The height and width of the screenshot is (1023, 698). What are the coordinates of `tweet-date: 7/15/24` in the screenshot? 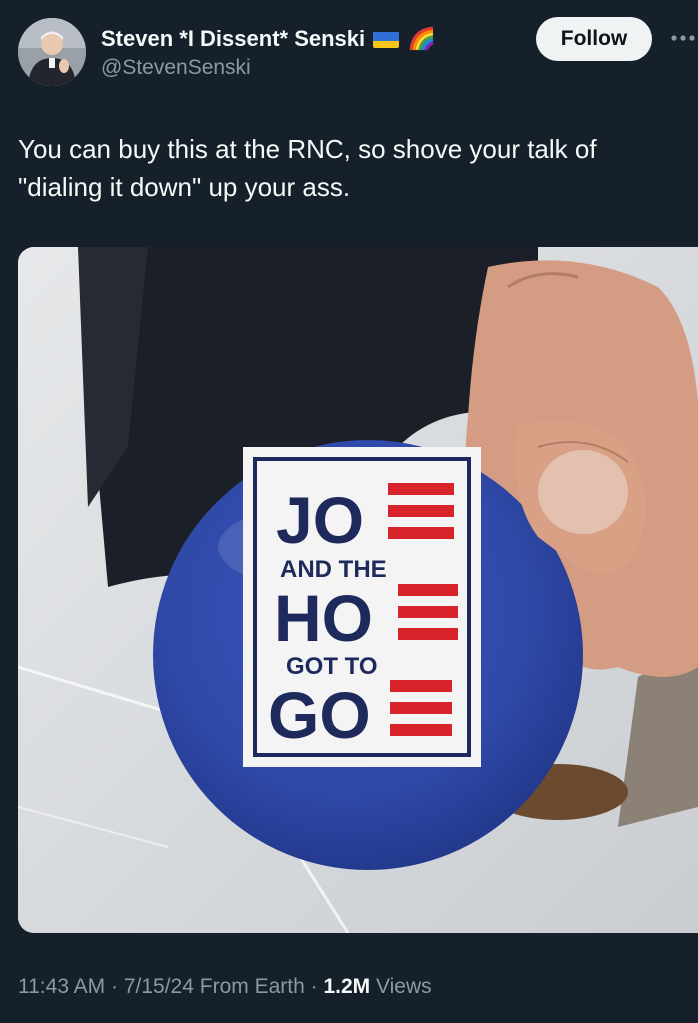 It's located at (159, 986).